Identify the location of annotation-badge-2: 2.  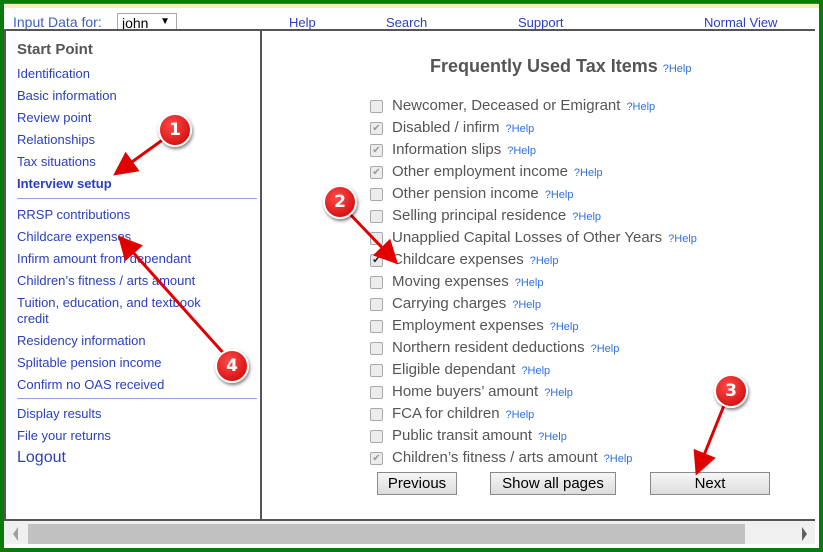
(340, 202).